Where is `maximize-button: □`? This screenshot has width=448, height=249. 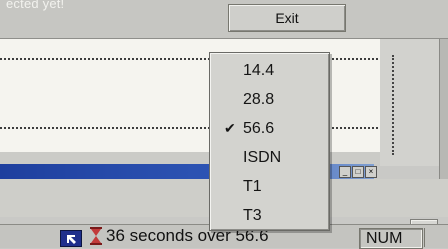 maximize-button: □ is located at coordinates (358, 172).